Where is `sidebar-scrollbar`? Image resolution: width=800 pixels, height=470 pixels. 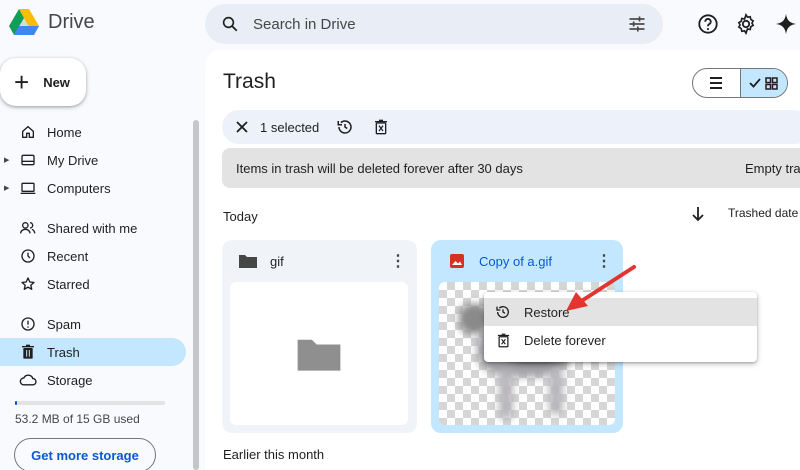
sidebar-scrollbar is located at coordinates (196, 295).